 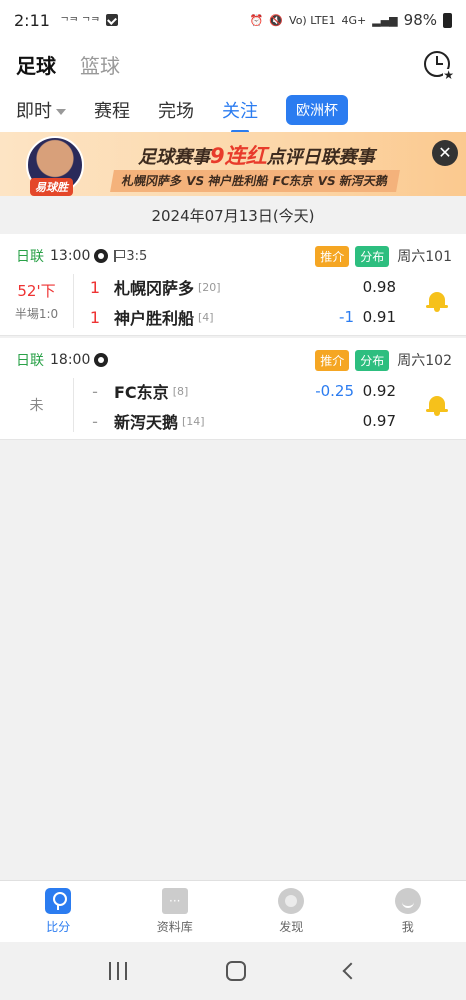 What do you see at coordinates (193, 421) in the screenshot?
I see `away-team-rank: [14]` at bounding box center [193, 421].